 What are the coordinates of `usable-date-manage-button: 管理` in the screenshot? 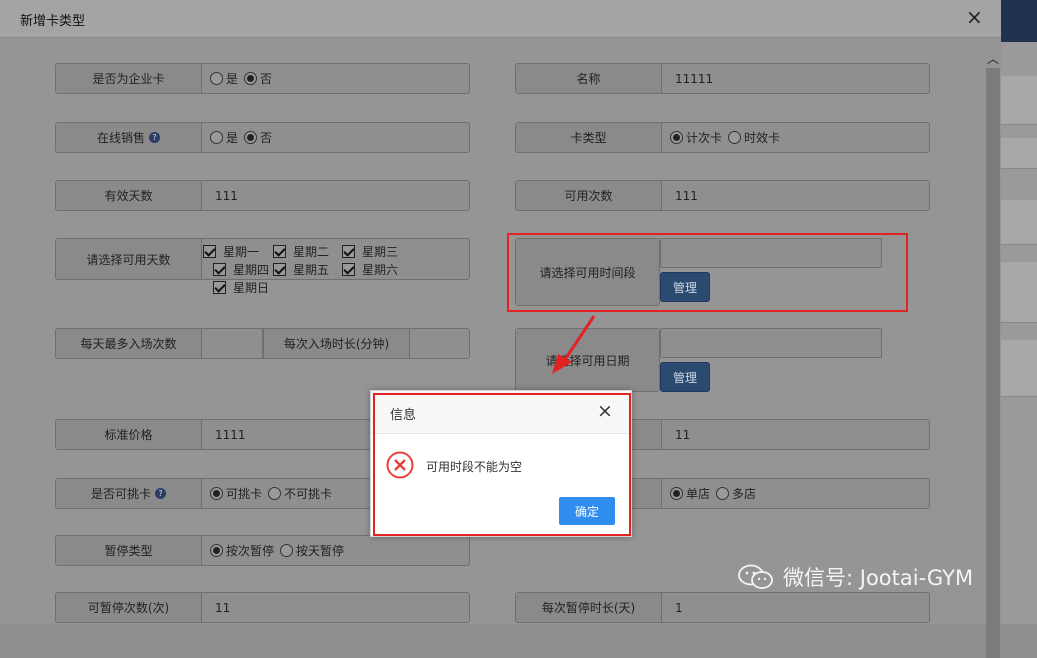 It's located at (685, 377).